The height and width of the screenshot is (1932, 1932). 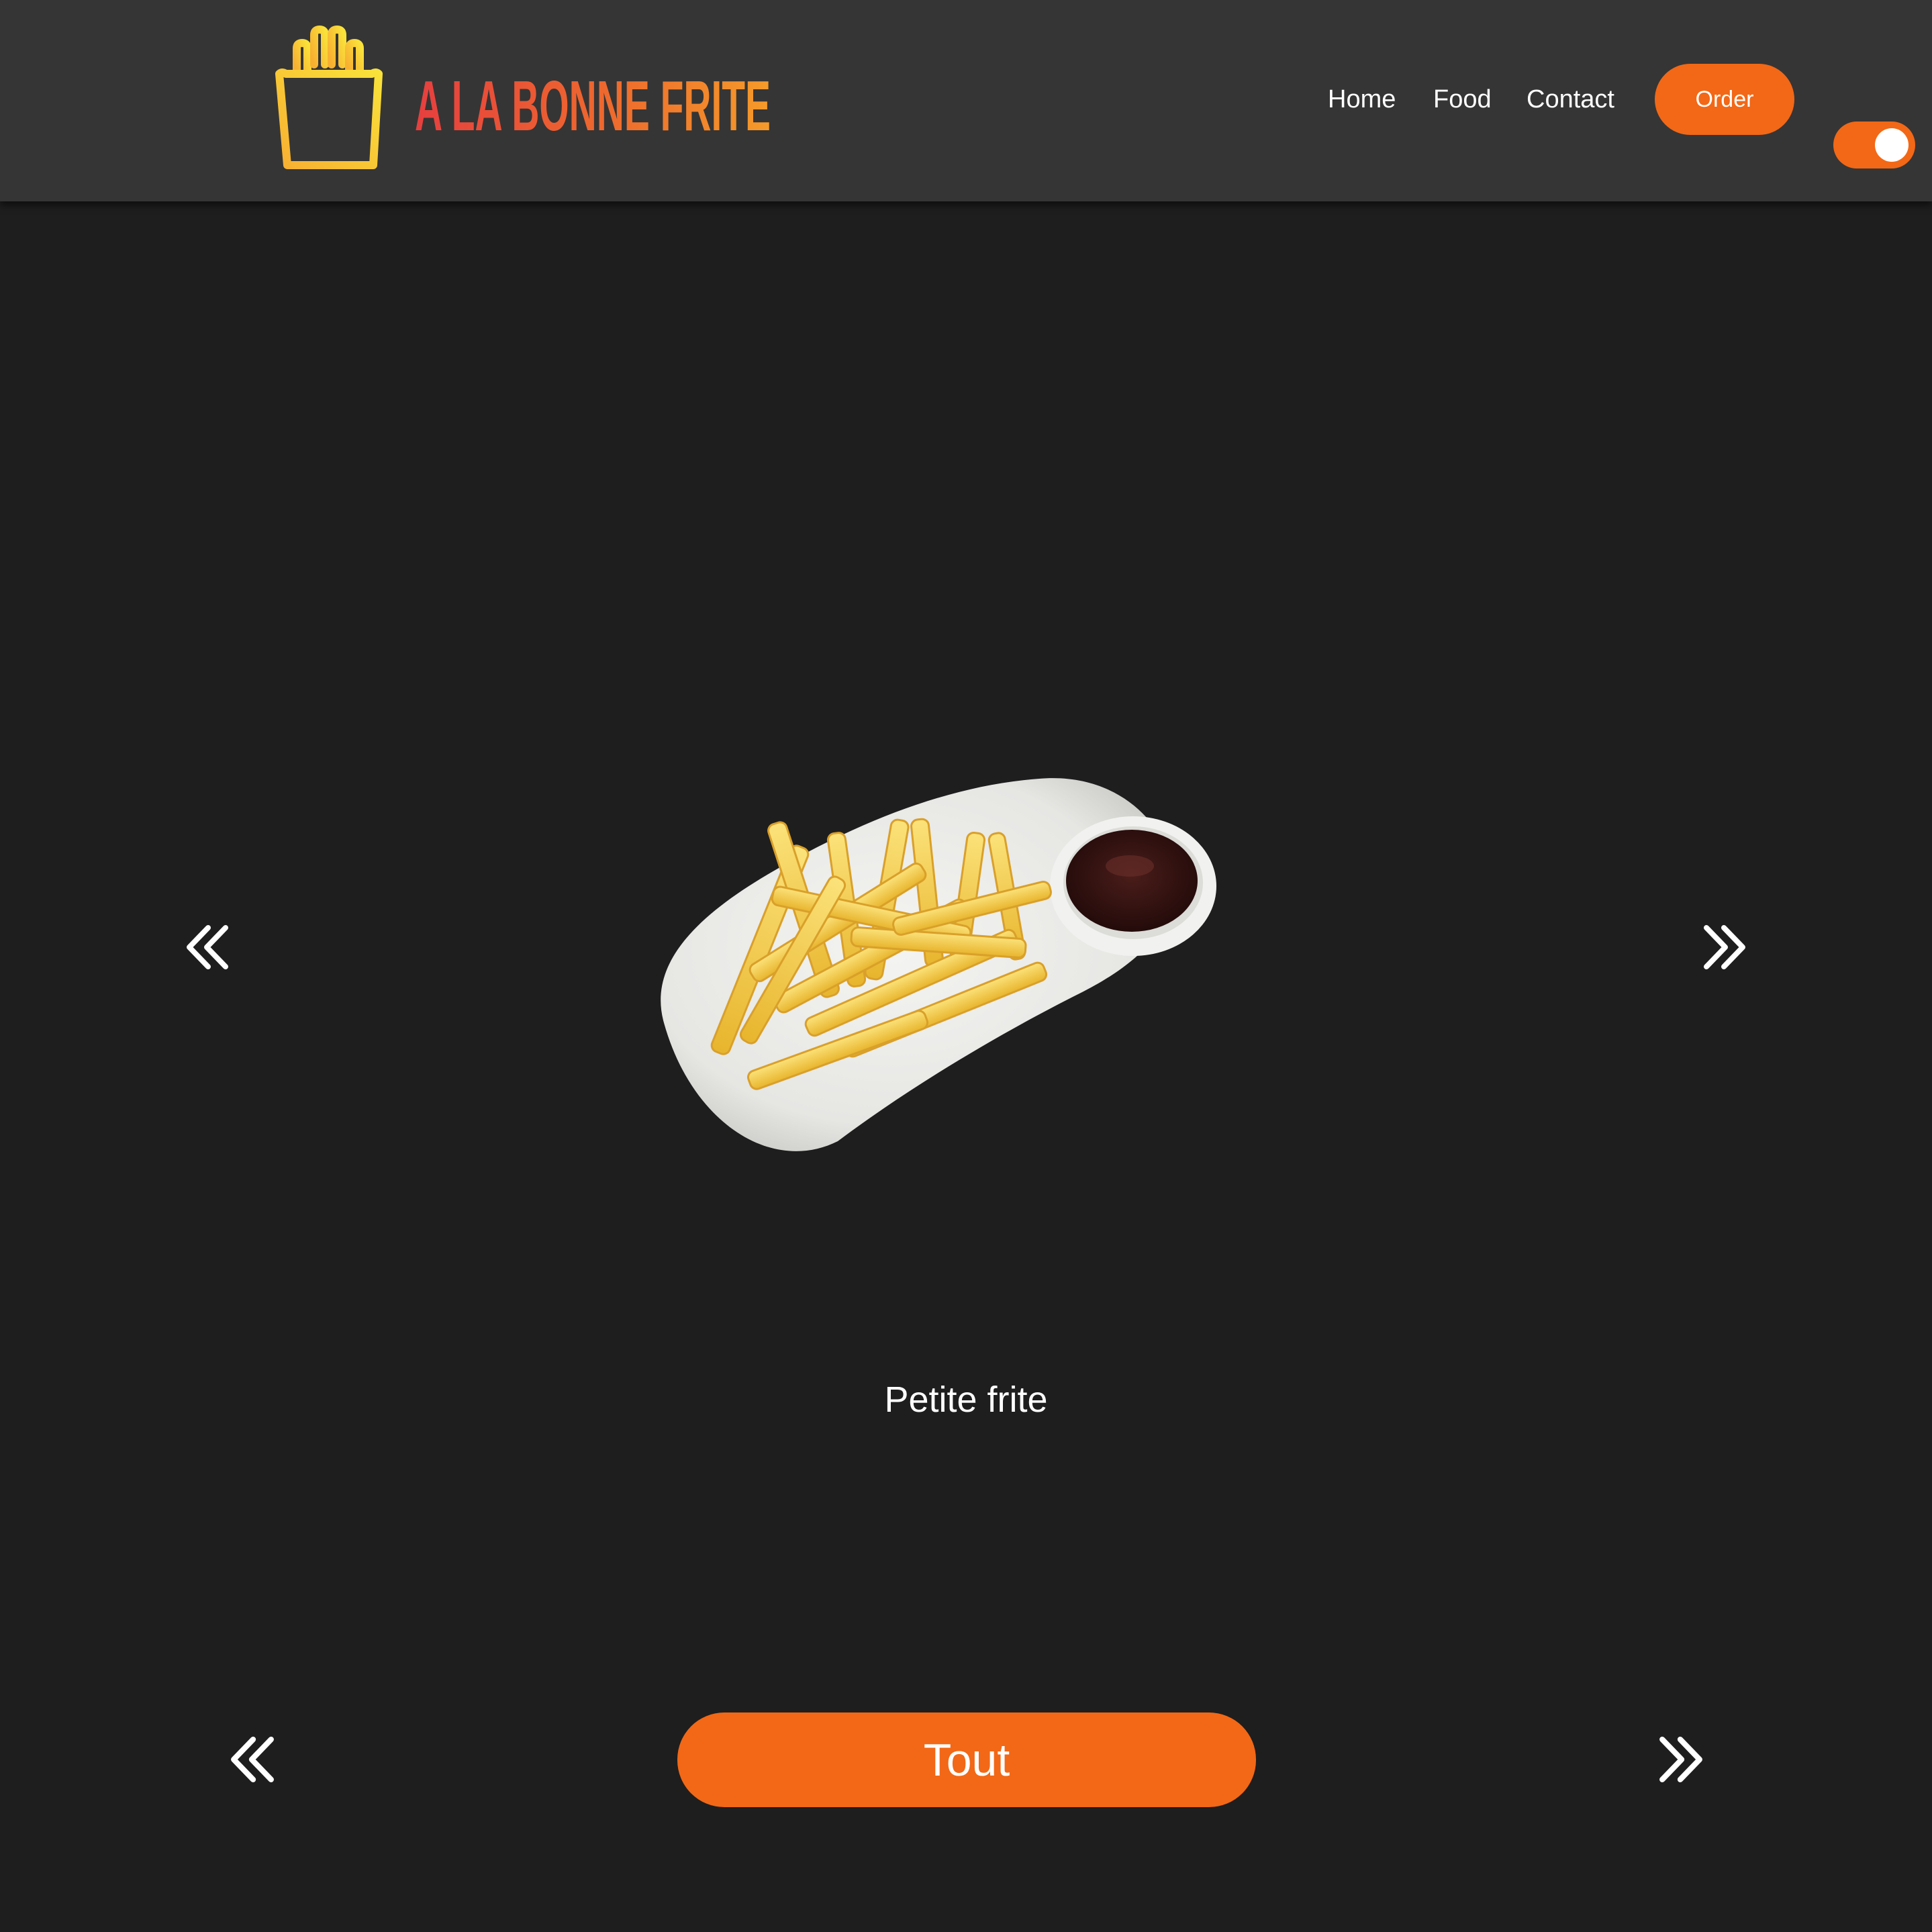 I want to click on nav-home-link: Home, so click(x=1362, y=99).